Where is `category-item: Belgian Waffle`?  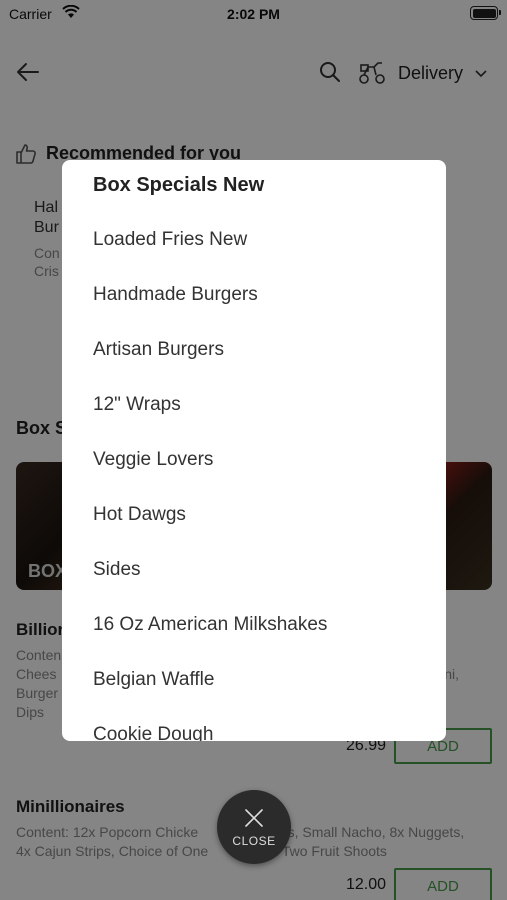 category-item: Belgian Waffle is located at coordinates (254, 679).